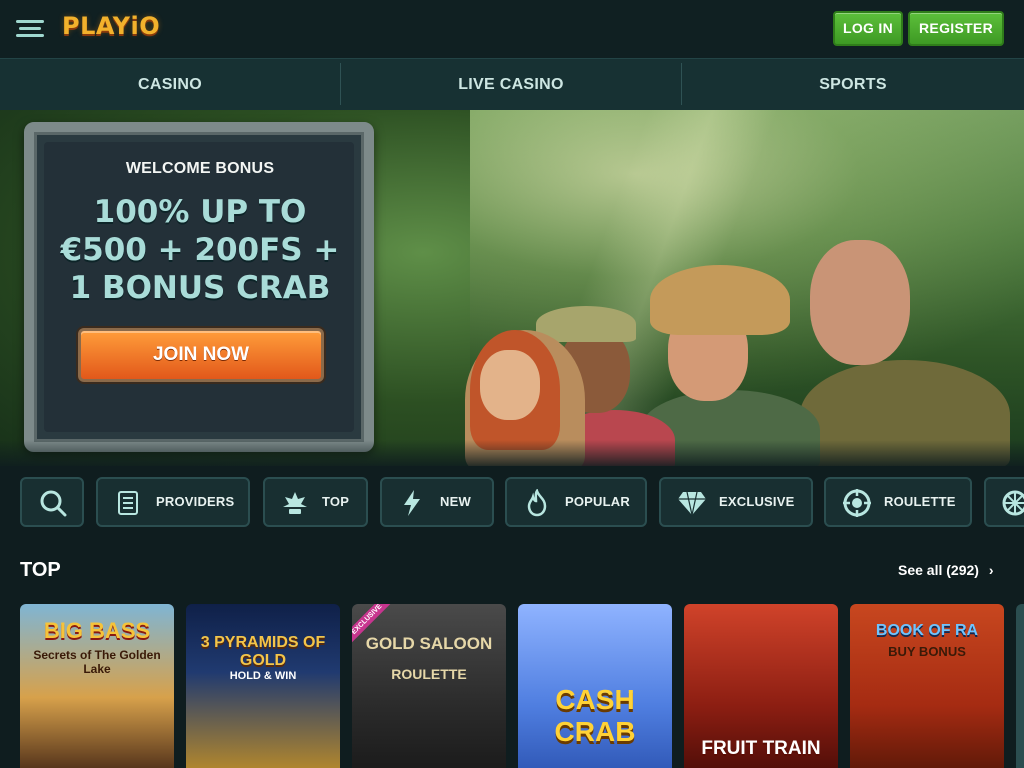  What do you see at coordinates (692, 503) in the screenshot?
I see `diamond-icon` at bounding box center [692, 503].